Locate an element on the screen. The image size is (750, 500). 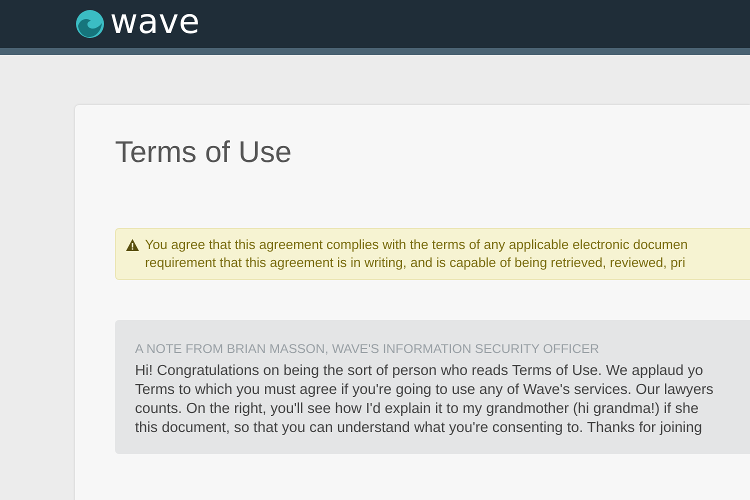
alert-text: requirement that this agreement is in writing, and is capable of being retrieved, reviewed, pri is located at coordinates (415, 263).